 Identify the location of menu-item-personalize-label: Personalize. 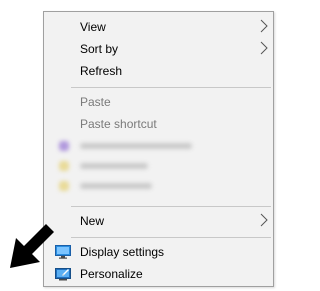
(111, 274).